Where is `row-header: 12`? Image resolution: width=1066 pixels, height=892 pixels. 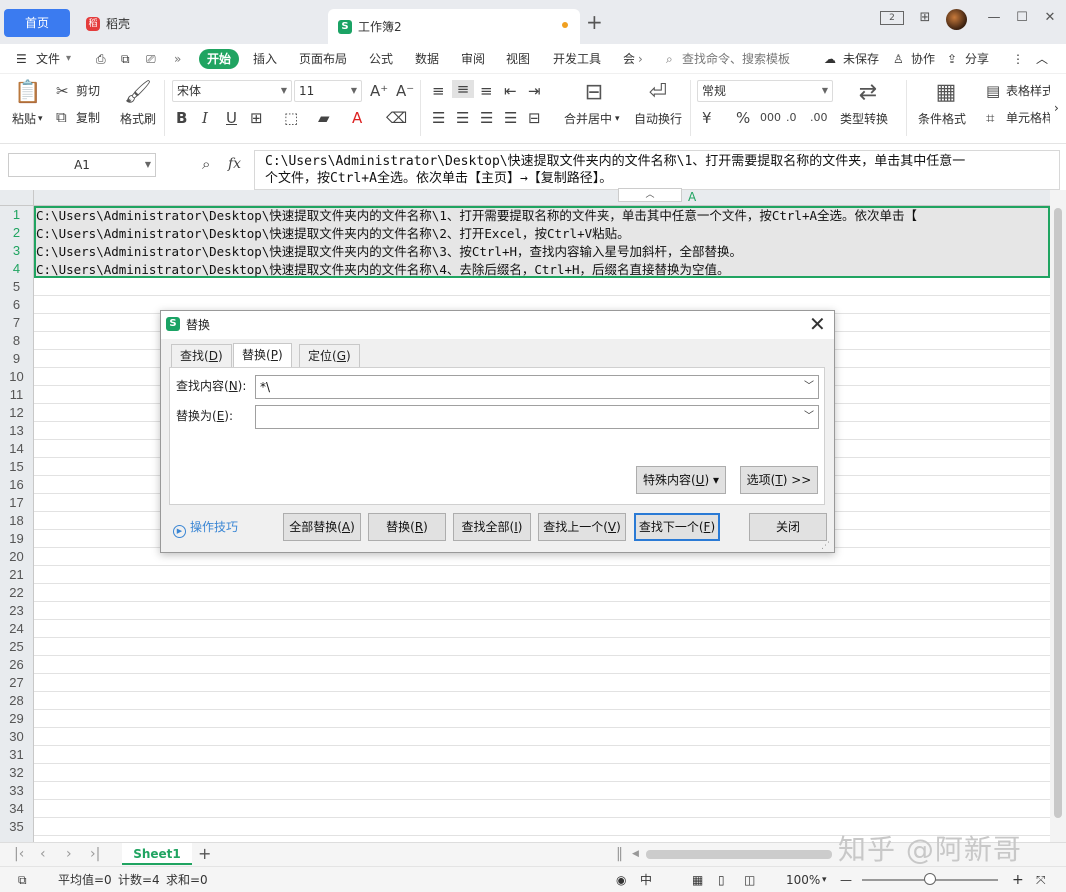 row-header: 12 is located at coordinates (16, 413).